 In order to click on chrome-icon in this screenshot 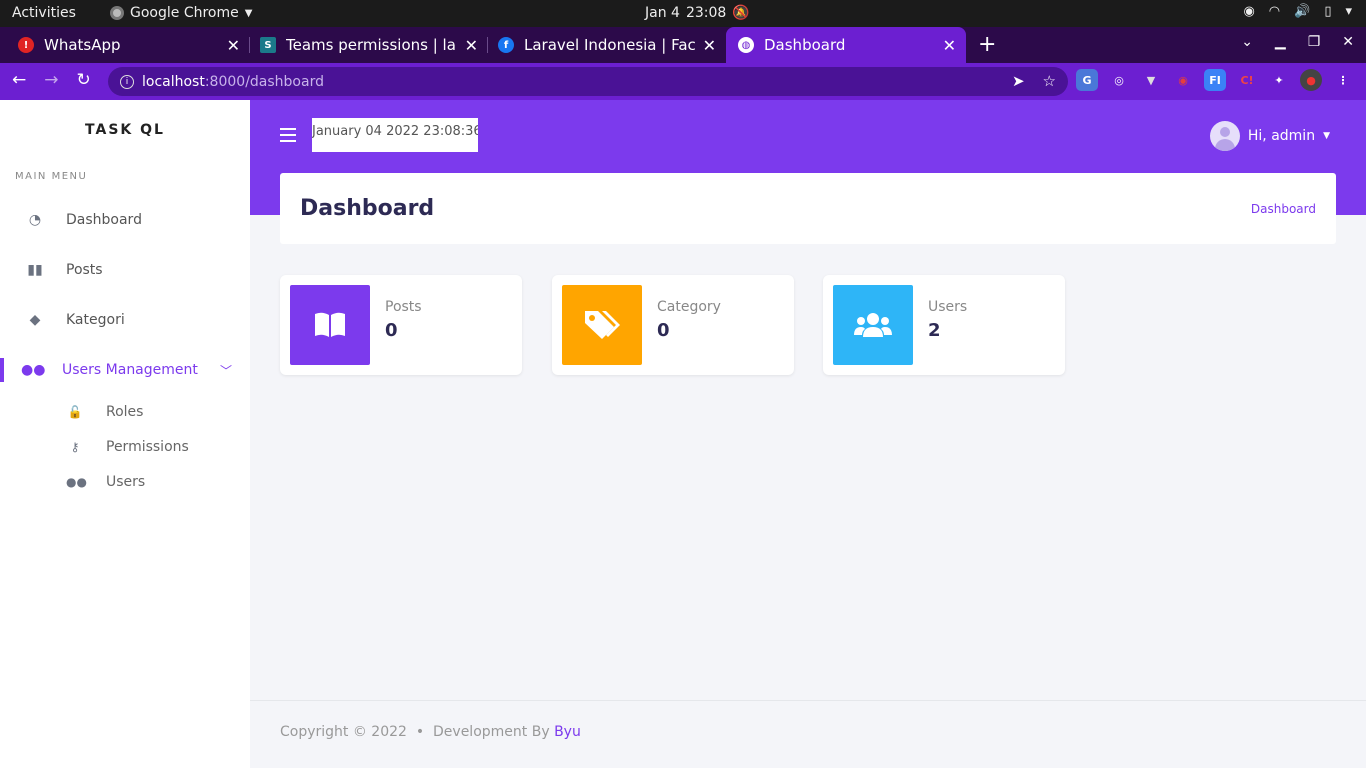, I will do `click(117, 13)`.